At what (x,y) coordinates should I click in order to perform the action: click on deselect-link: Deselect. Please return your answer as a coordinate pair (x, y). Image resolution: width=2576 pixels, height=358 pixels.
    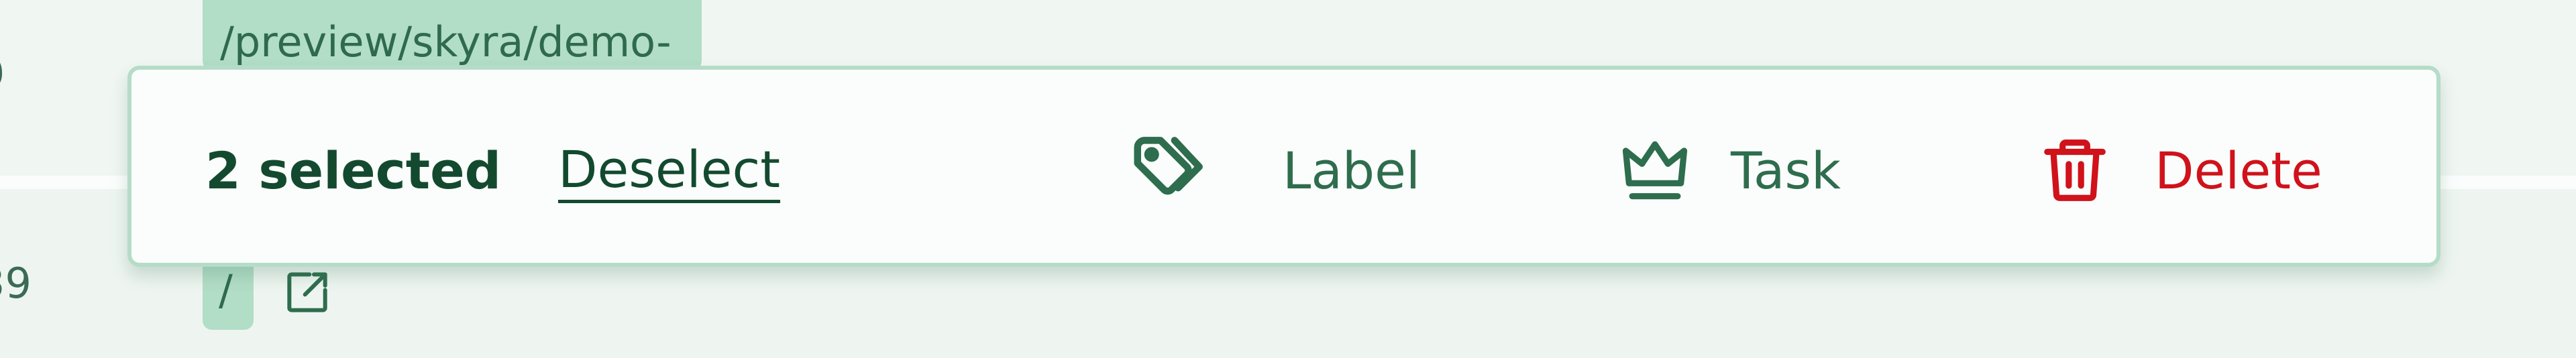
    Looking at the image, I should click on (669, 172).